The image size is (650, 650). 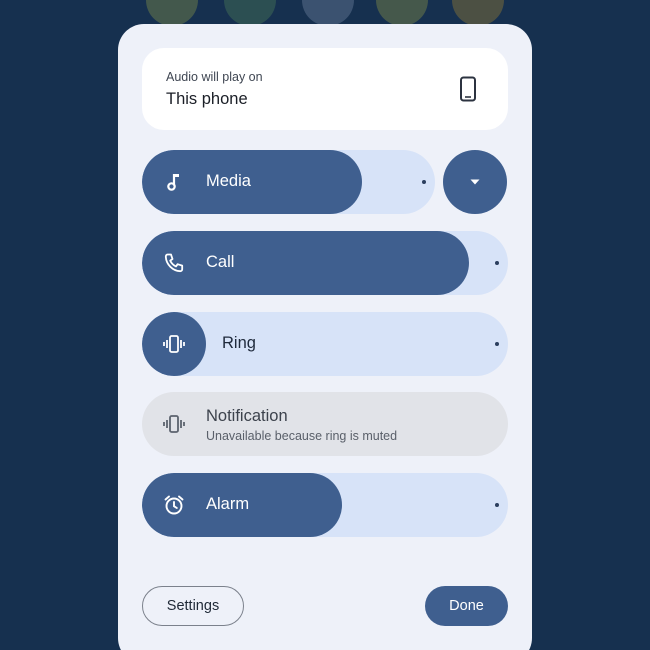 I want to click on media-label: Media, so click(x=228, y=181).